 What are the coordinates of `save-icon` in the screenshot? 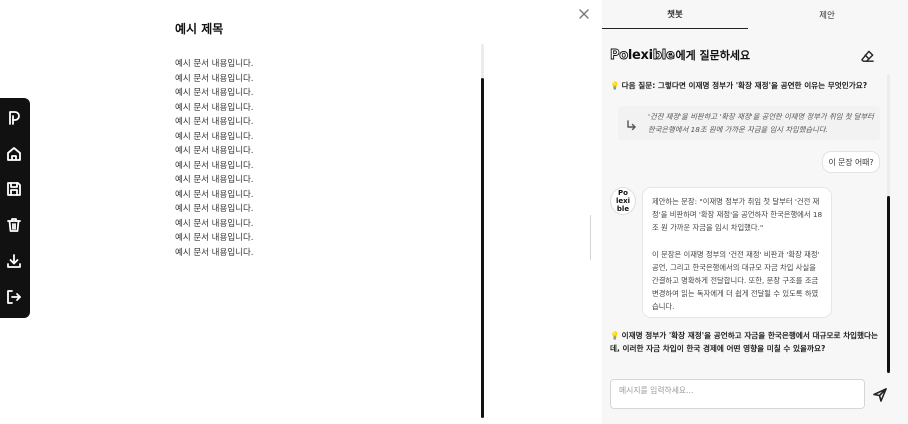 It's located at (14, 189).